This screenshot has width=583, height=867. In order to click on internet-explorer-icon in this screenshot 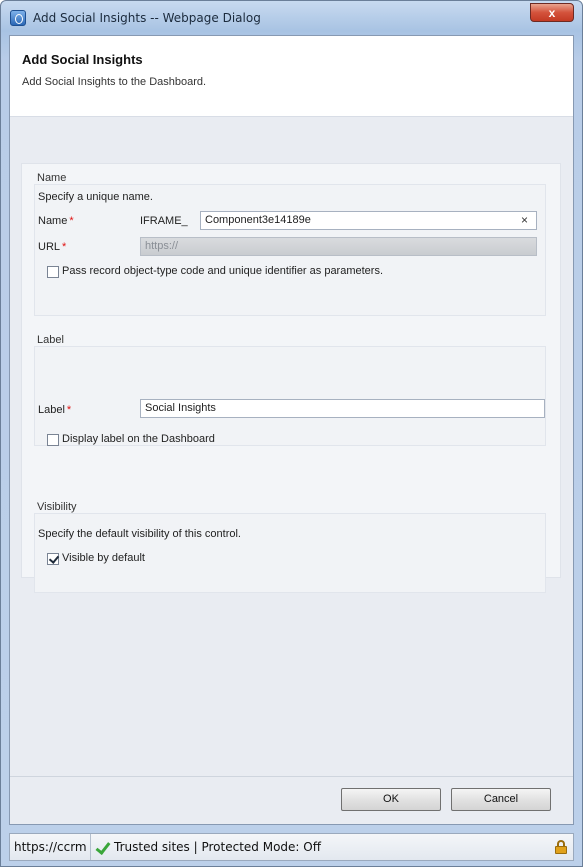, I will do `click(18, 18)`.